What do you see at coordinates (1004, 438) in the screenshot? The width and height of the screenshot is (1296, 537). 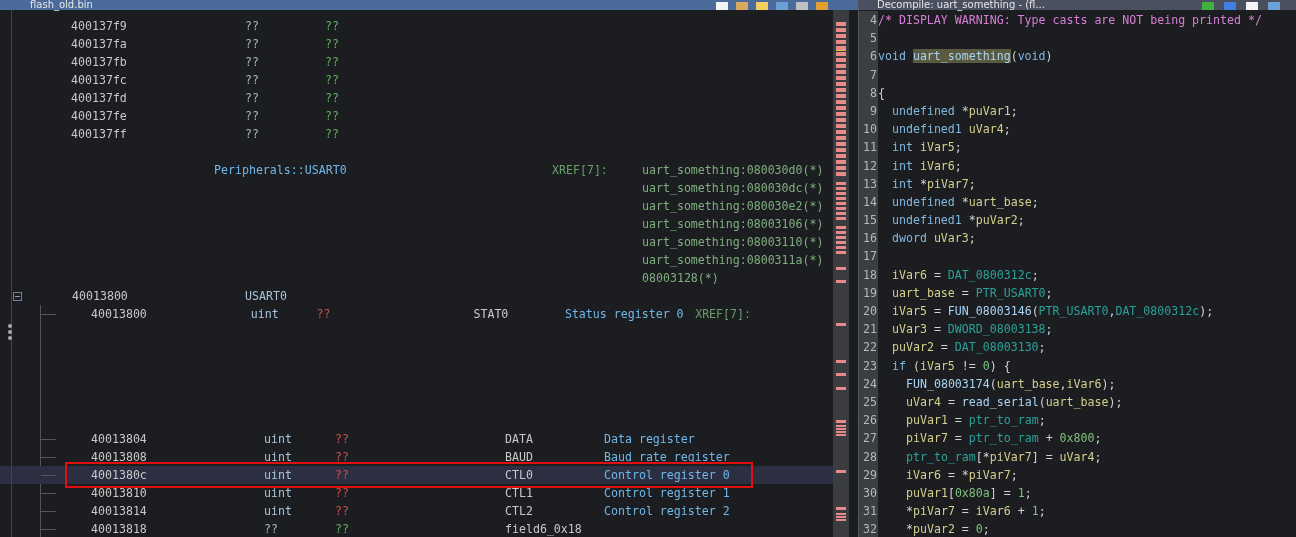 I see `code-line: piVar7 = ptr_to_ram + 0x800;` at bounding box center [1004, 438].